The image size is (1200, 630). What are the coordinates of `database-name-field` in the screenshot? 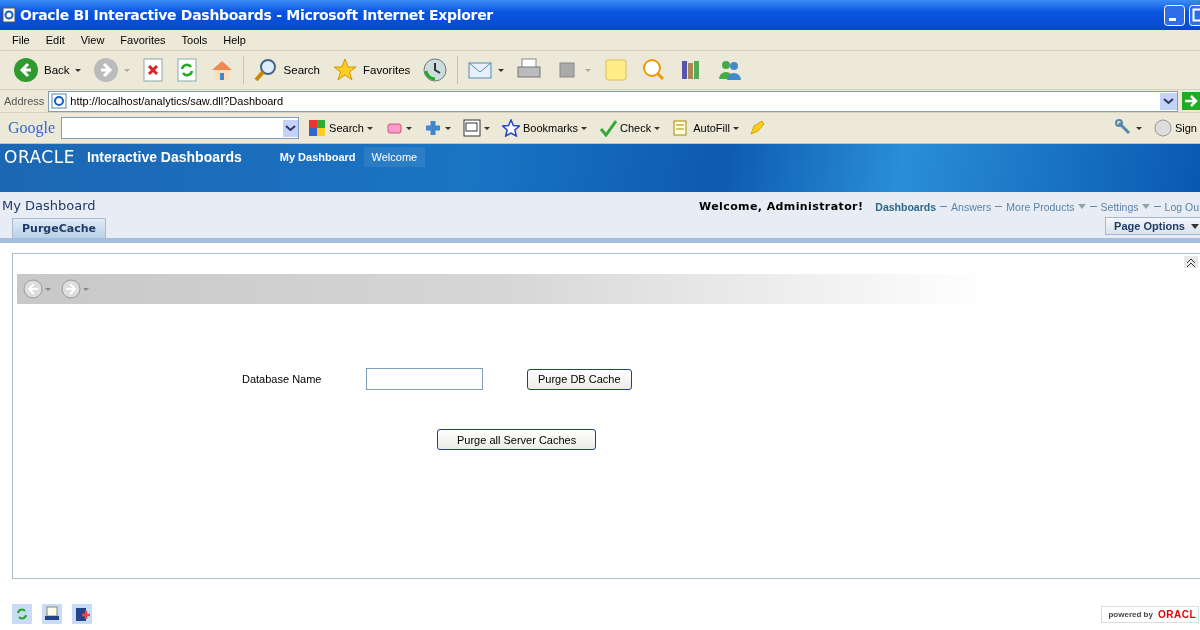 It's located at (424, 379).